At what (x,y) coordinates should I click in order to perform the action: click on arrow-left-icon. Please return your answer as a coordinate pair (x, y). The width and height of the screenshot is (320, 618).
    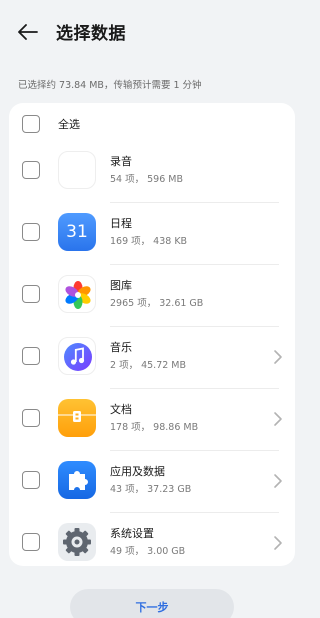
    Looking at the image, I should click on (28, 32).